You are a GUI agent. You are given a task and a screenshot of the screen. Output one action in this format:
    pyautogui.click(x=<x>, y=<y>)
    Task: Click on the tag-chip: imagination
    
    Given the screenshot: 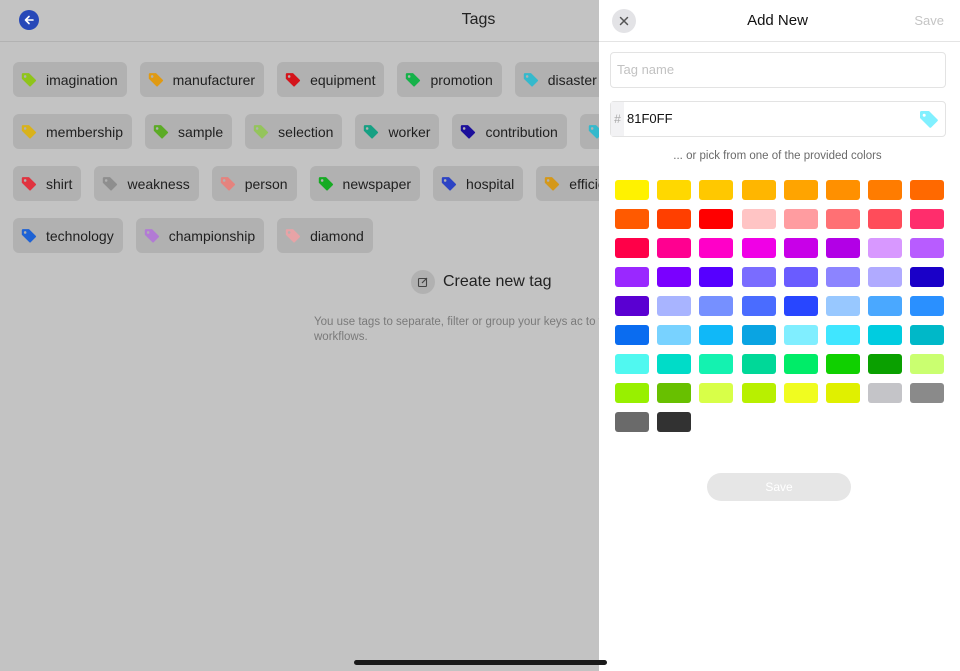 What is the action you would take?
    pyautogui.click(x=70, y=79)
    